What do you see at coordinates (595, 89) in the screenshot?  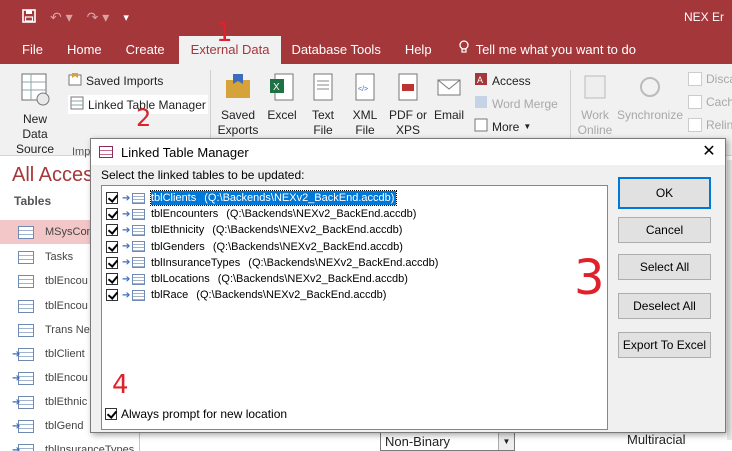 I see `work-online-icon` at bounding box center [595, 89].